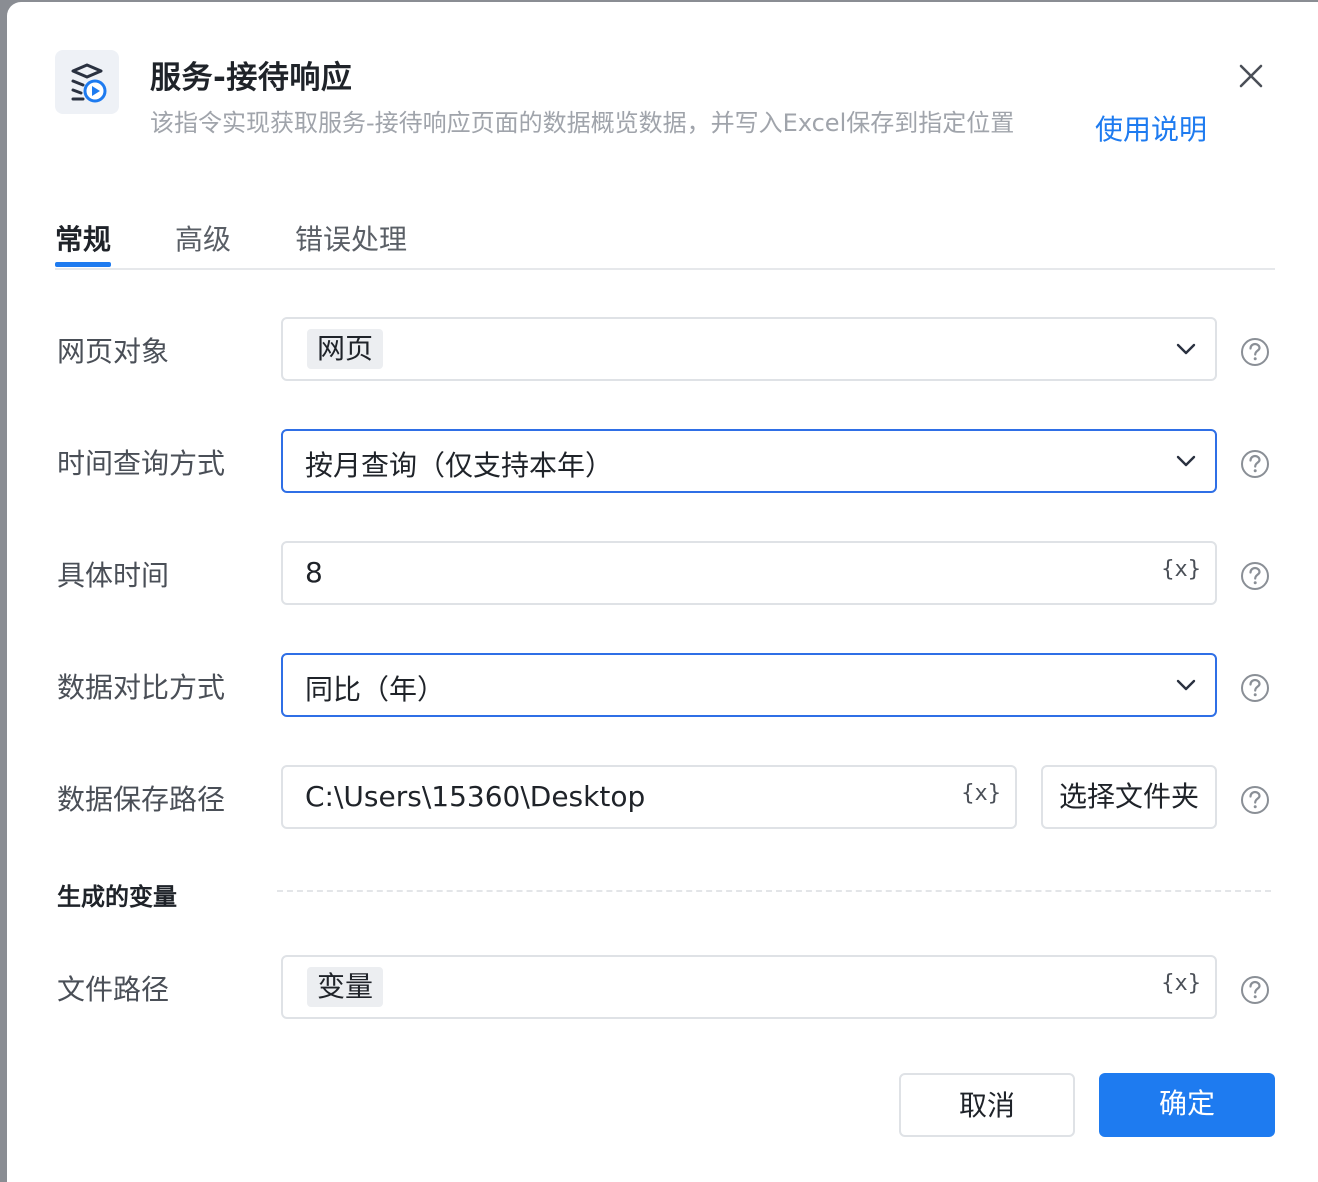  I want to click on file-path-variable-chip: 变量, so click(345, 987).